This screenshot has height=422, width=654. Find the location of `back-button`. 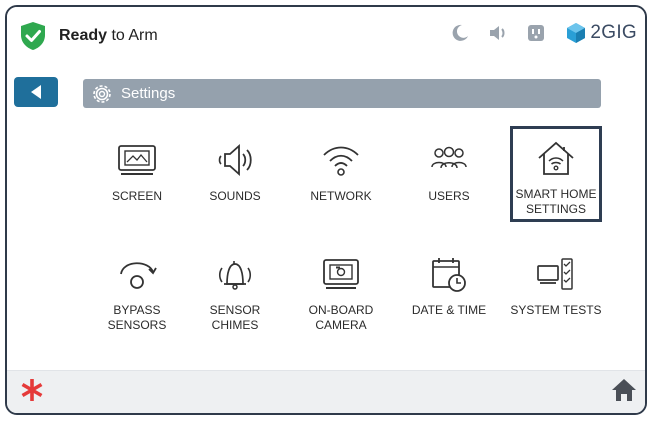

back-button is located at coordinates (36, 92).